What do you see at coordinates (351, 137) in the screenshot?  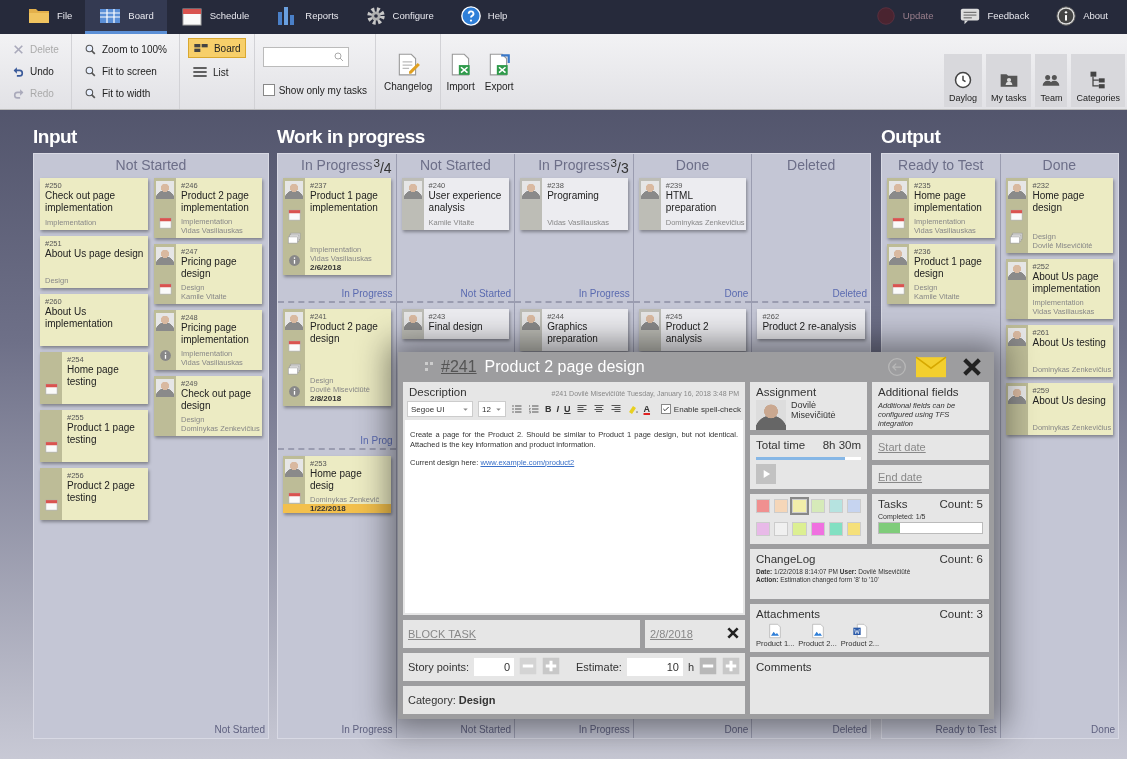 I see `group-title: Work in progress` at bounding box center [351, 137].